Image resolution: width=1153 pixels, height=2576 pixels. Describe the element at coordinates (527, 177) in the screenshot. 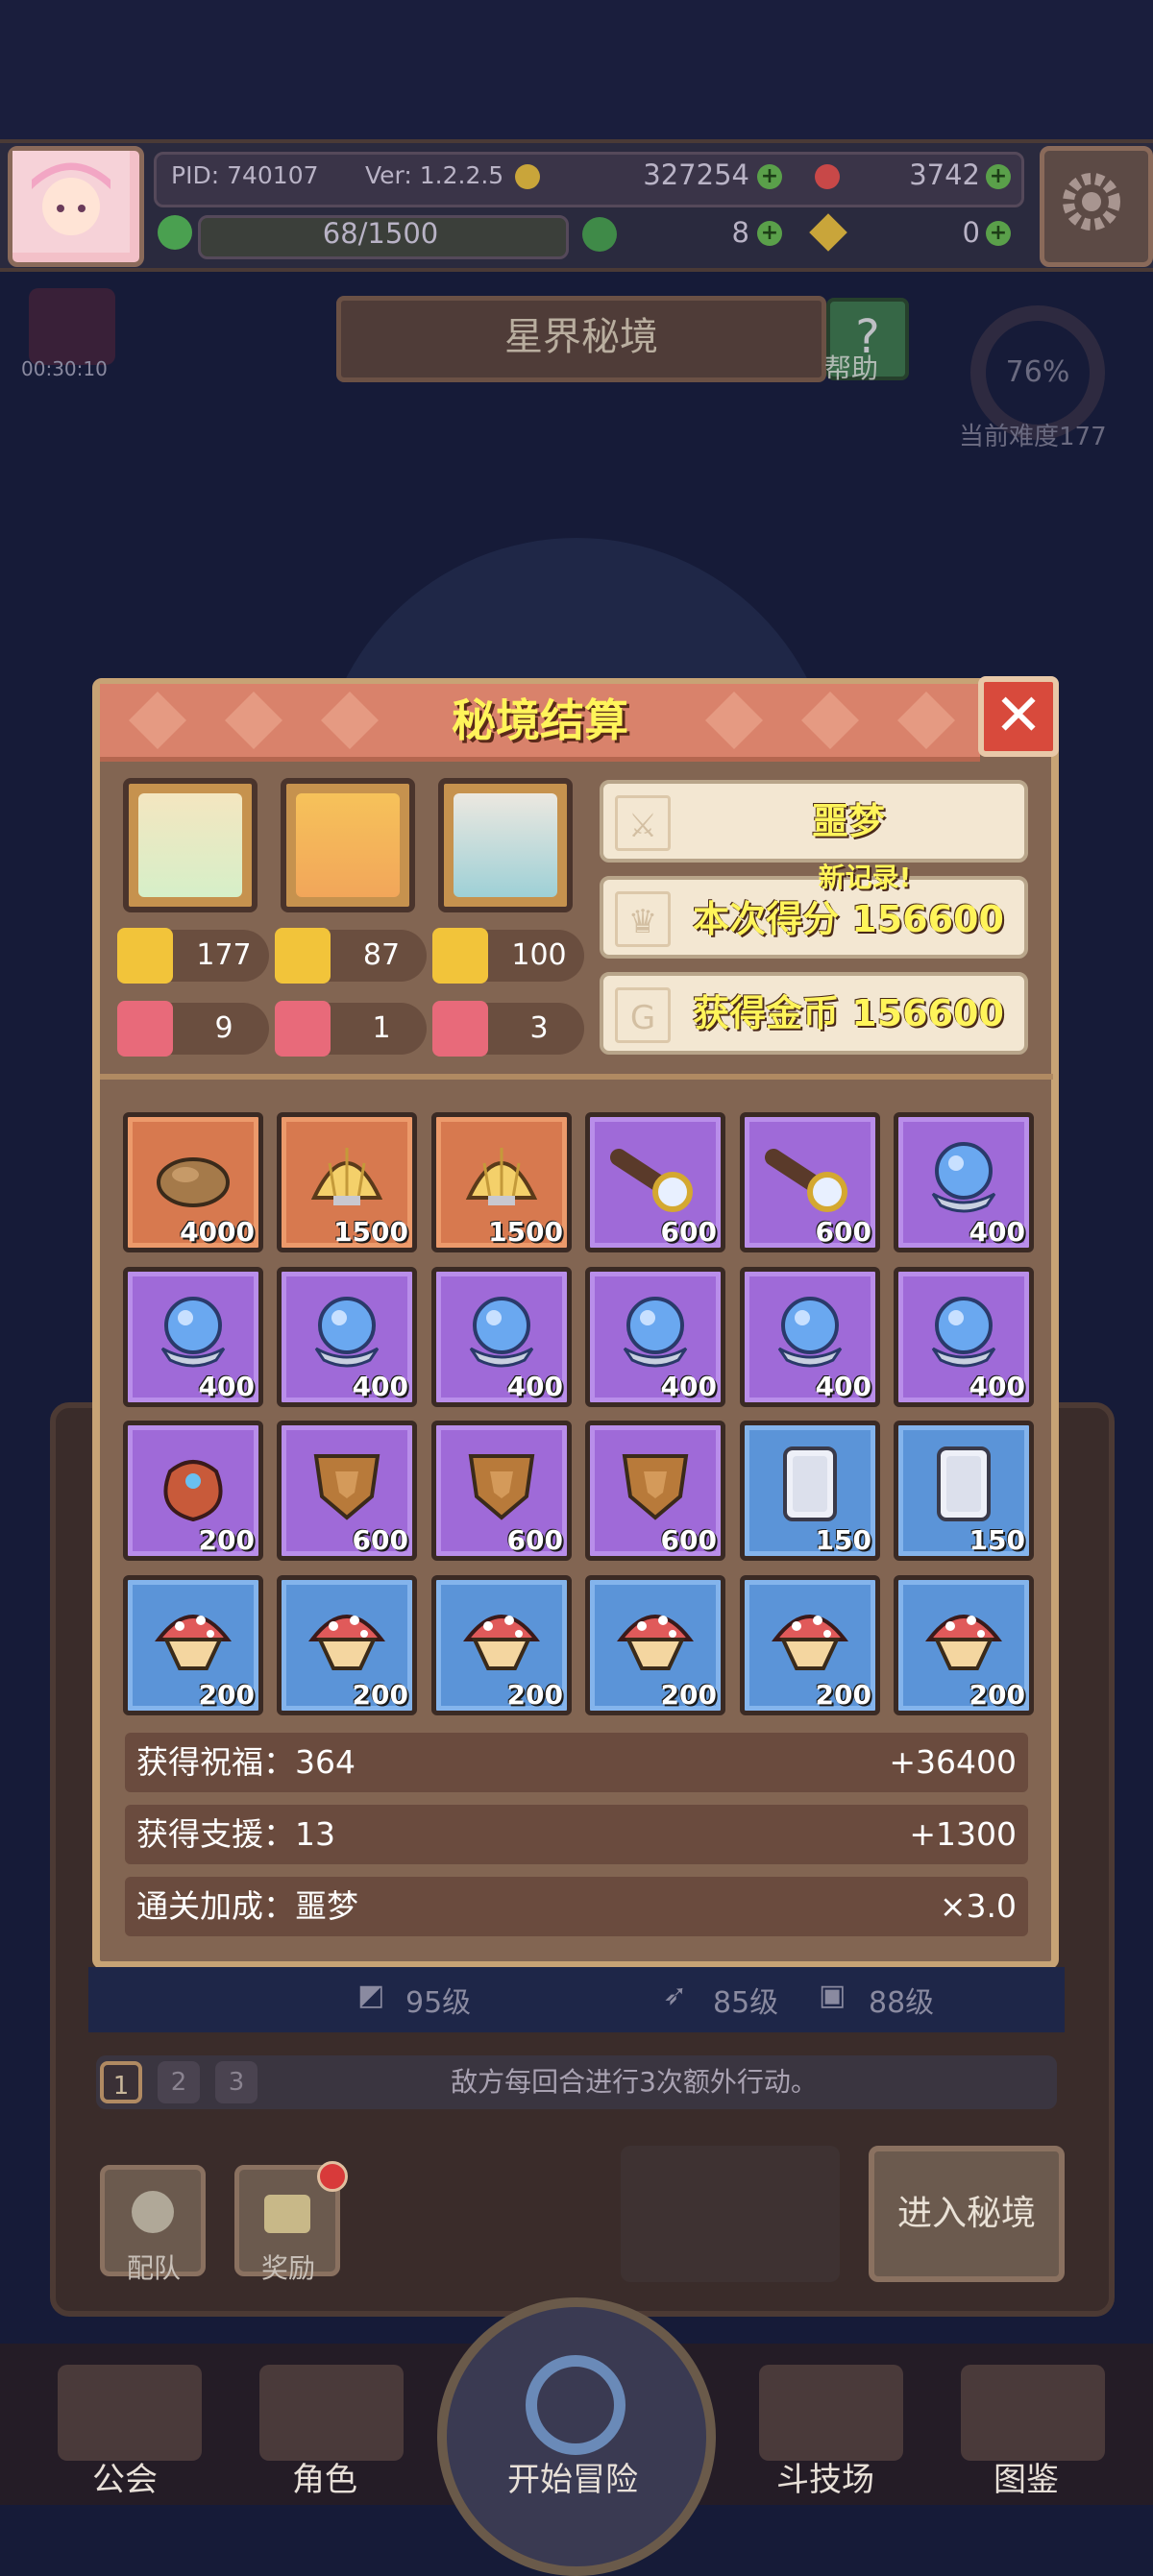

I see `gold-coin-icon` at that location.